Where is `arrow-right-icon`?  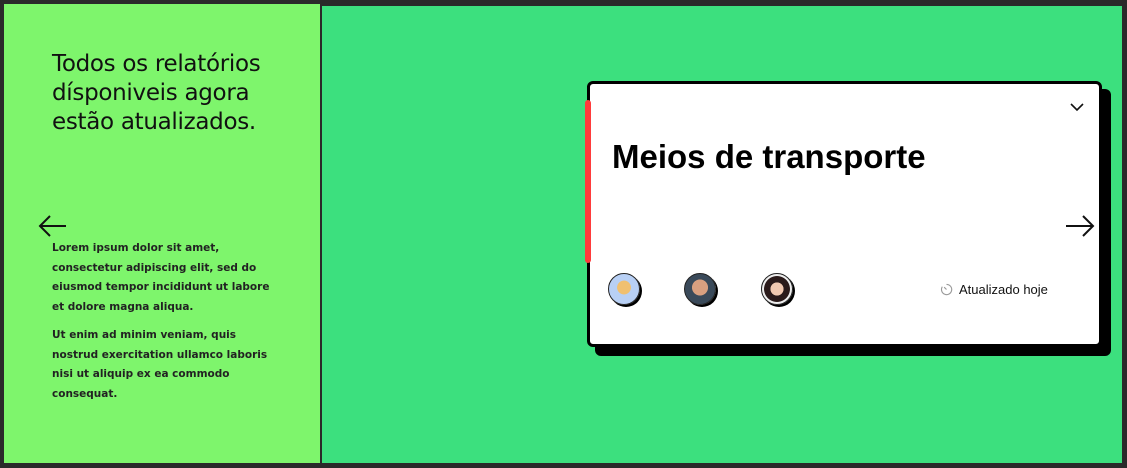 arrow-right-icon is located at coordinates (1080, 226).